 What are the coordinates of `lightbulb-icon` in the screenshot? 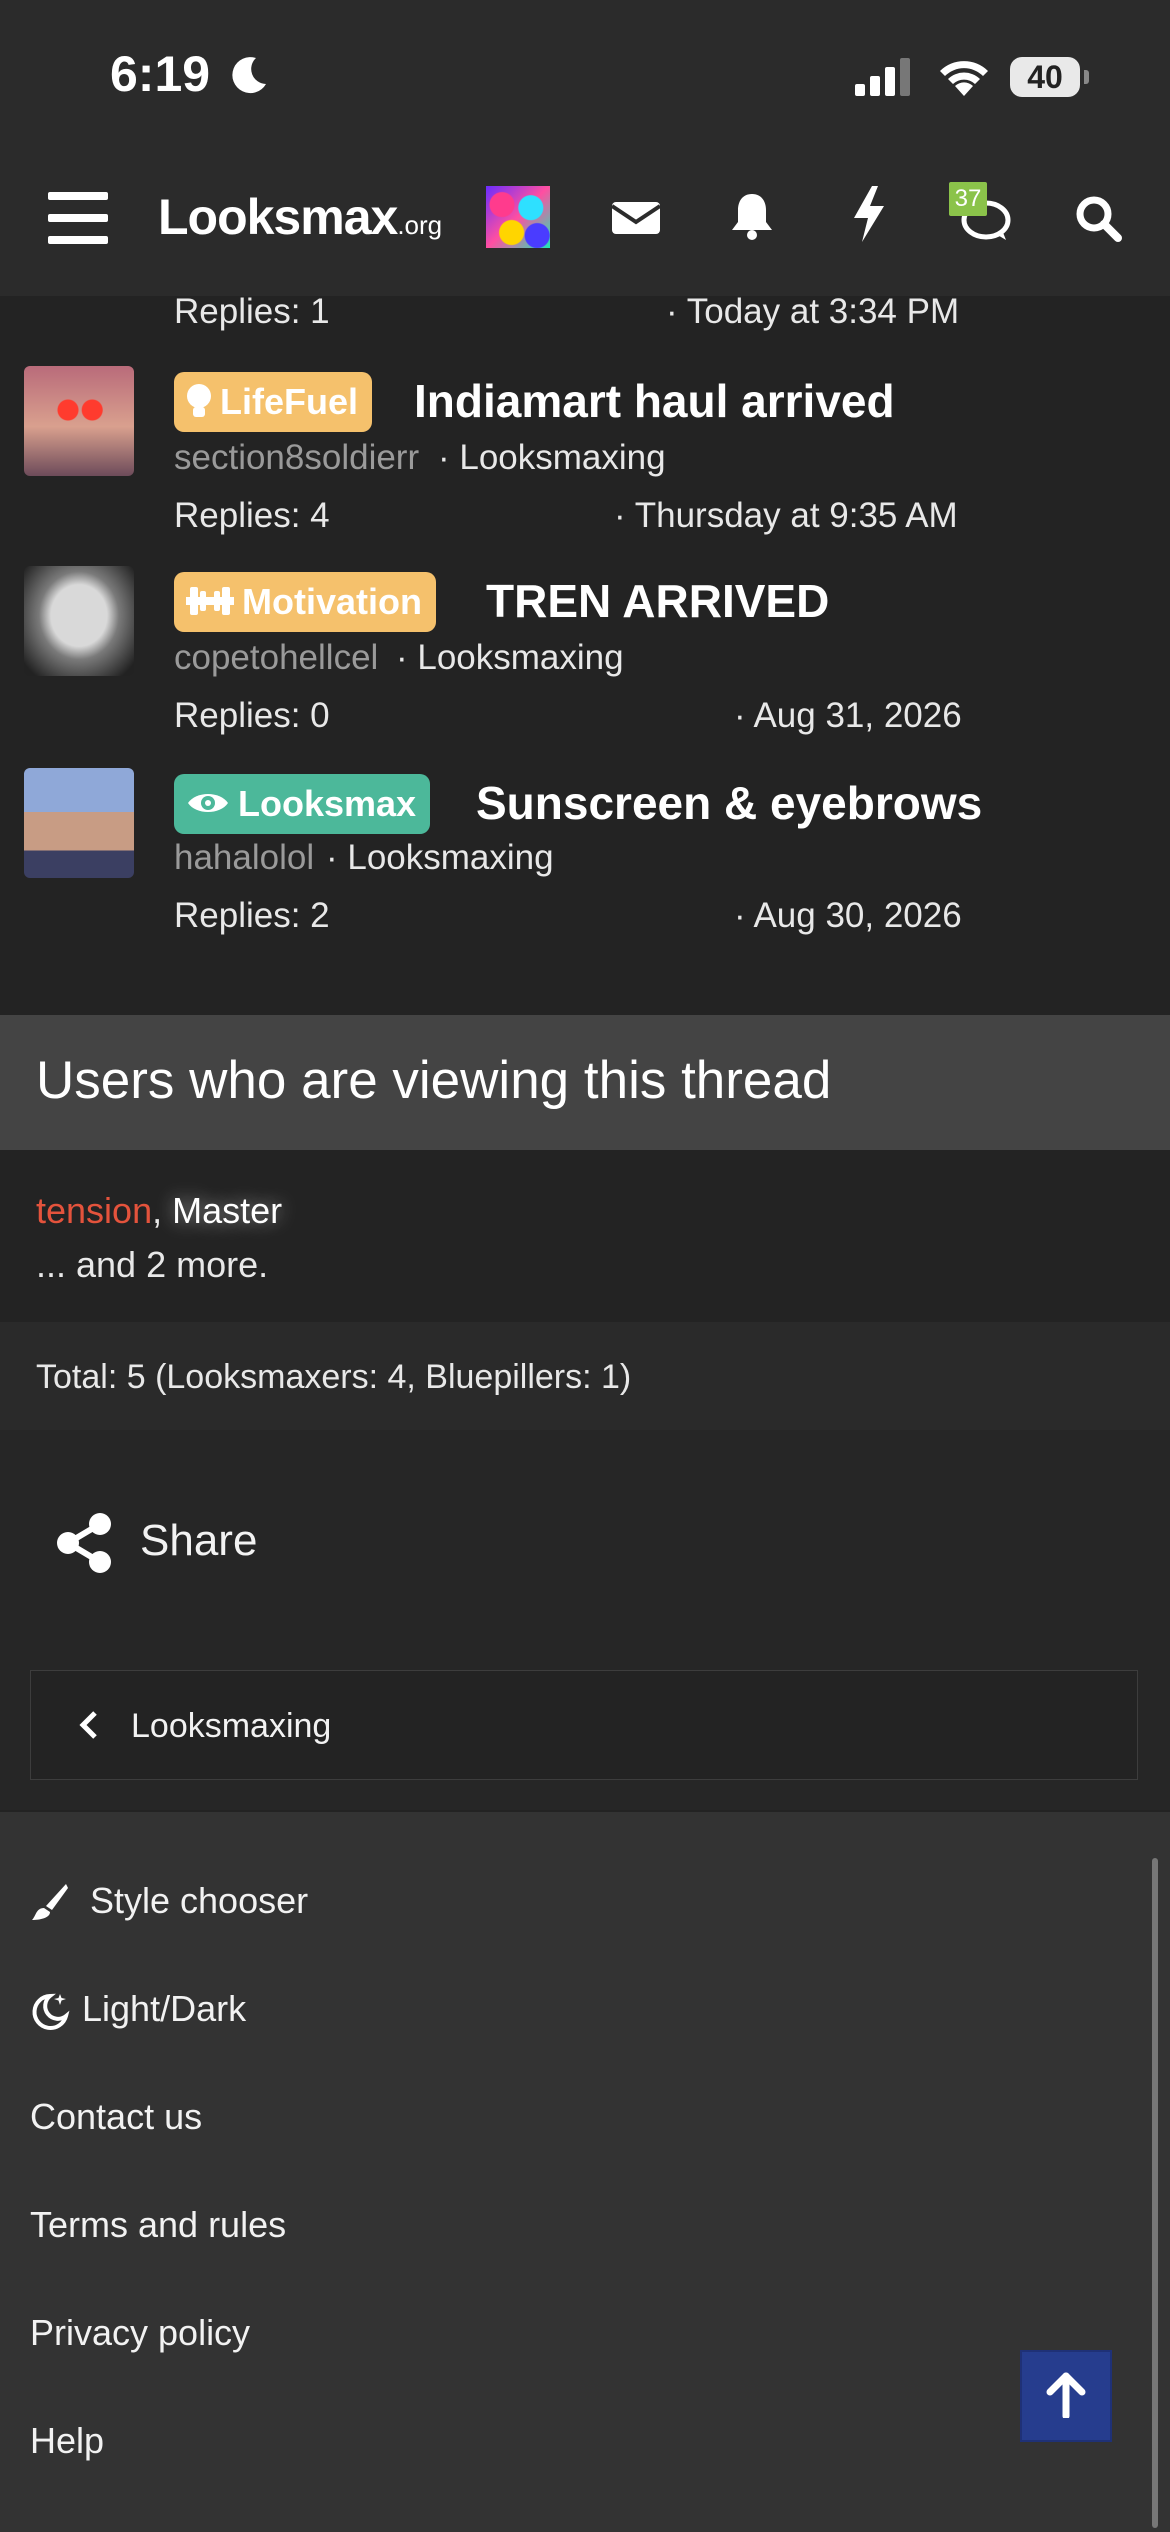 It's located at (199, 401).